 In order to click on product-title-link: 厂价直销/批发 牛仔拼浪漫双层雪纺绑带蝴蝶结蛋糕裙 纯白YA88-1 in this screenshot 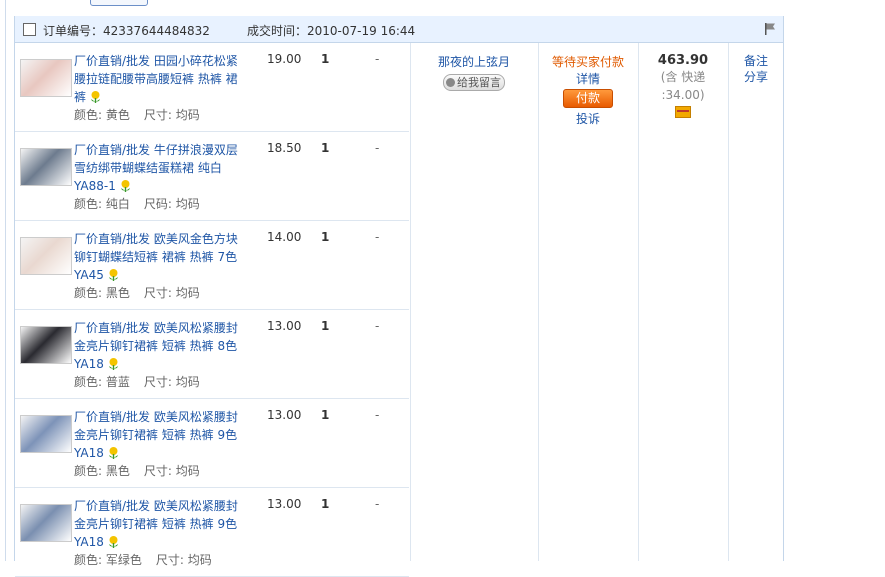, I will do `click(159, 168)`.